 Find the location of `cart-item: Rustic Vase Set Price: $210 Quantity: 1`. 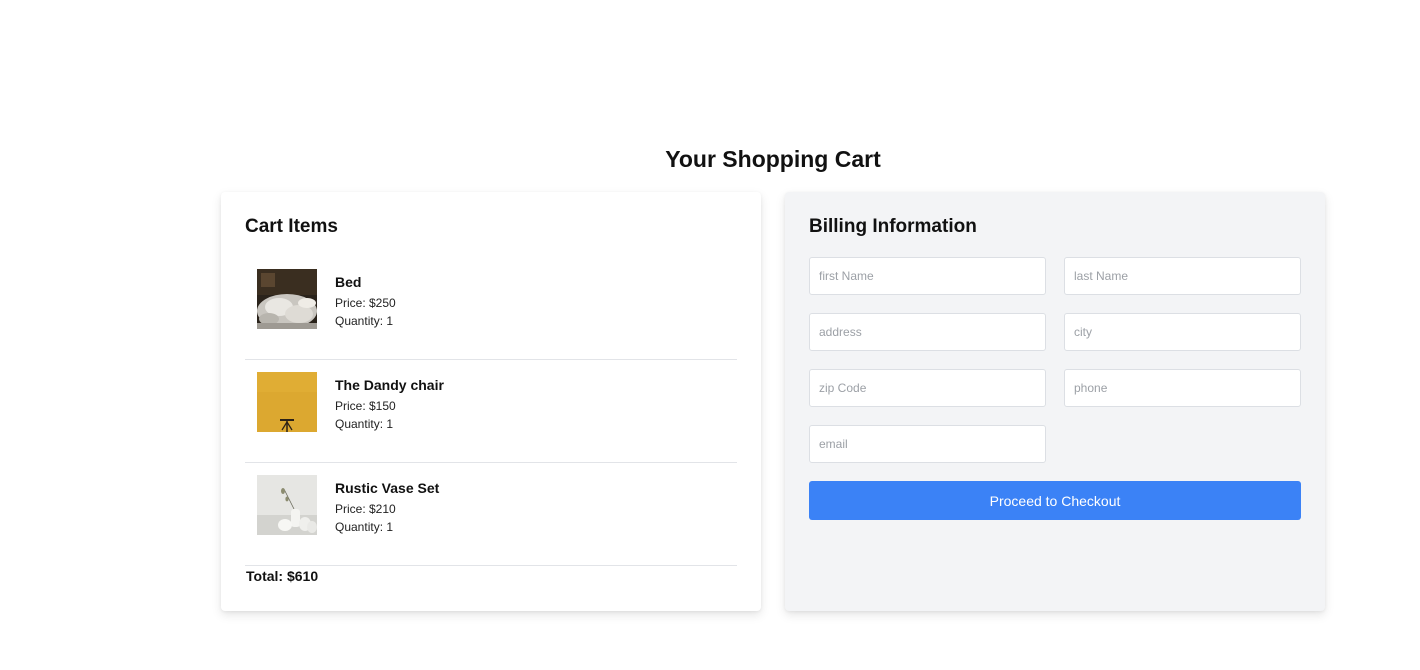

cart-item: Rustic Vase Set Price: $210 Quantity: 1 is located at coordinates (491, 514).